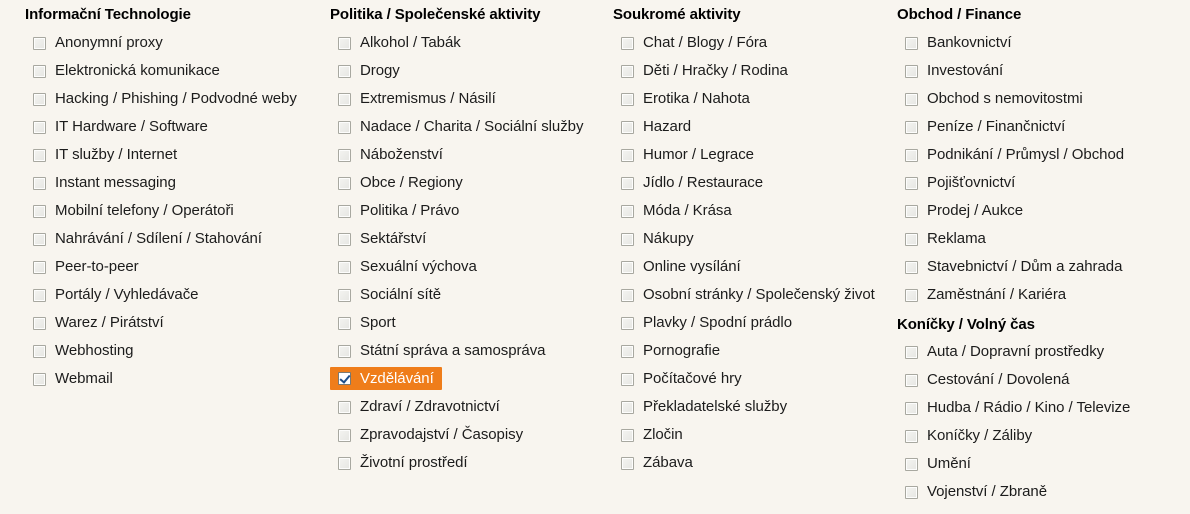  I want to click on category-item: Podnikání / Průmysl / Obchod, so click(1042, 155).